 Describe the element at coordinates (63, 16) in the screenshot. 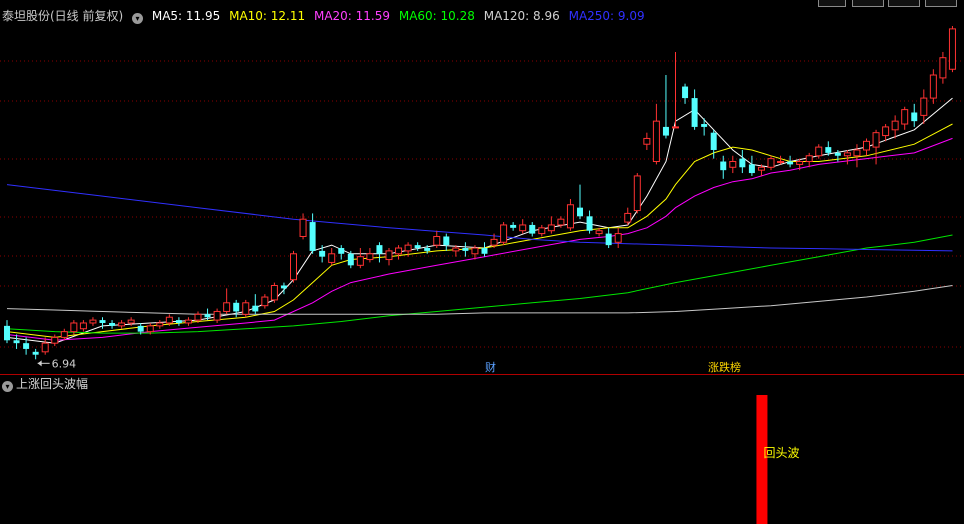

I see `stock-title: 泰坦股份(日线 前复权)` at that location.